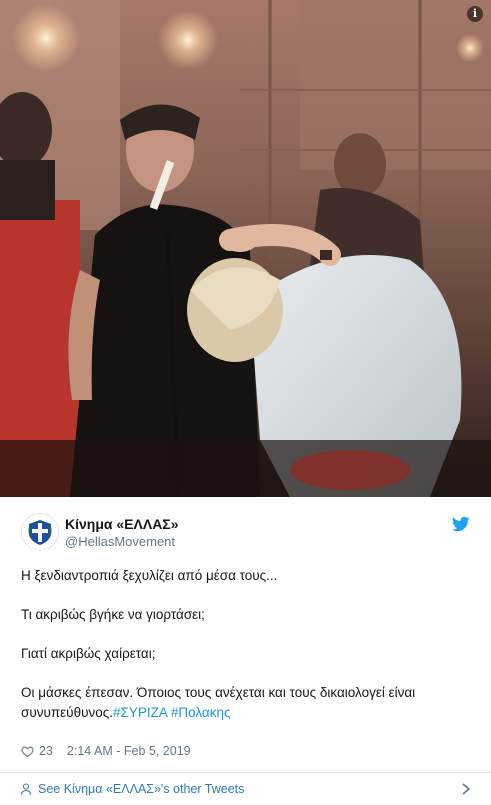 The width and height of the screenshot is (491, 805). I want to click on see-other-tweets-label: See Κίνημα «ΕΛΛΑΣ»'s other Tweets, so click(141, 789).